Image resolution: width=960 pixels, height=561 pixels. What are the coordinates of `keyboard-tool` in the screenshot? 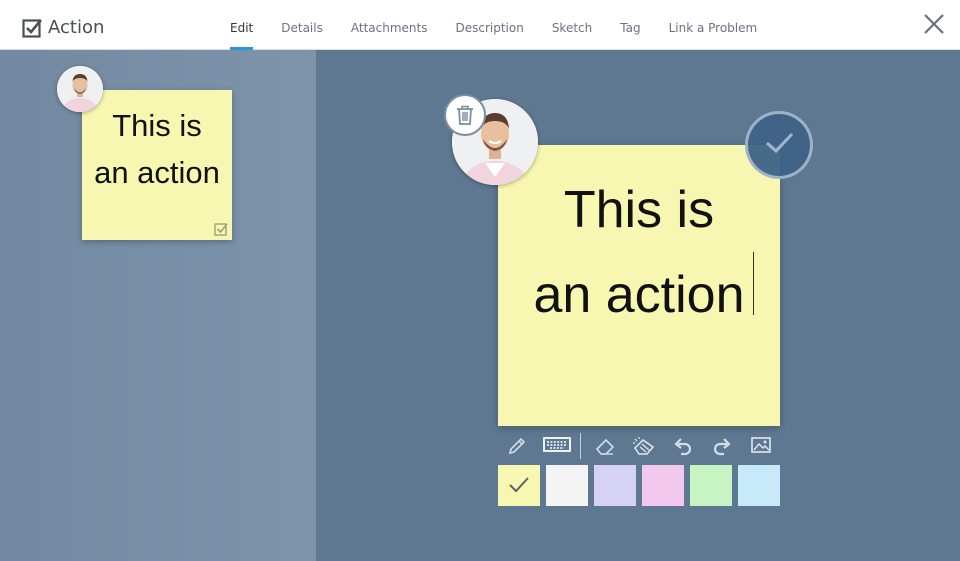 It's located at (557, 445).